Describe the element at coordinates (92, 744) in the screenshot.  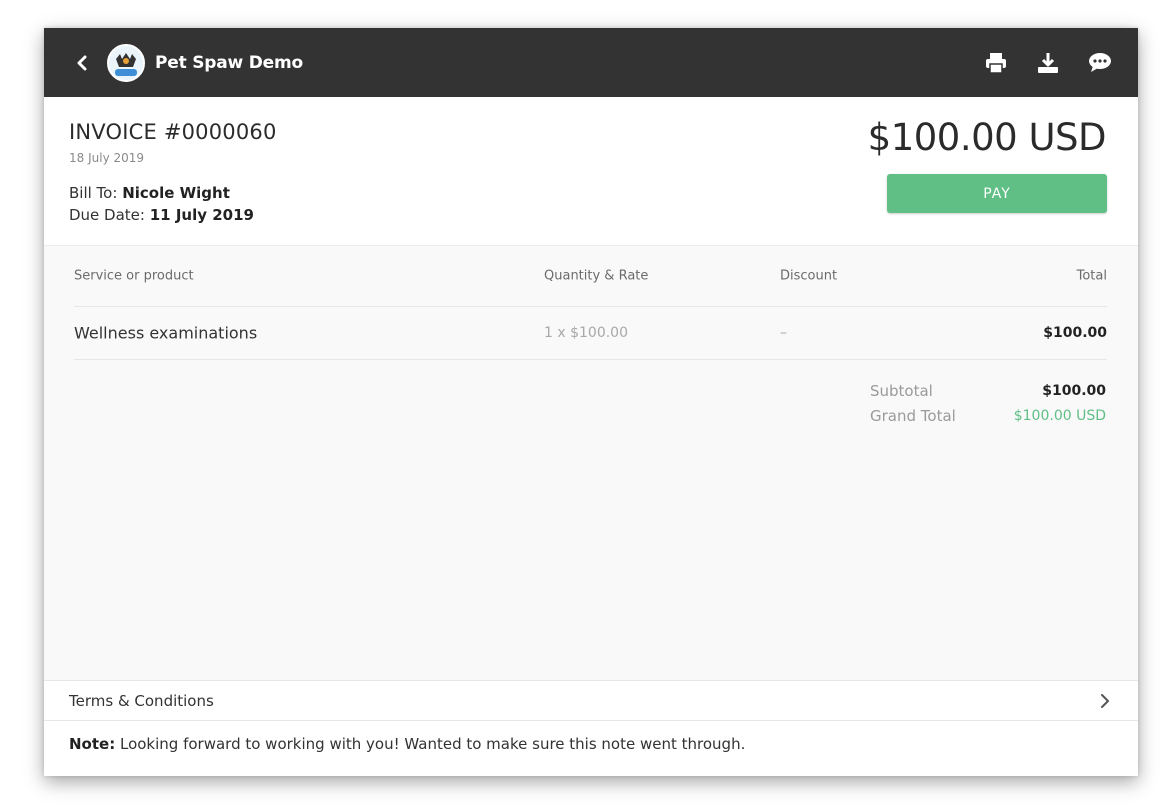
I see `note-label: Note:` at that location.